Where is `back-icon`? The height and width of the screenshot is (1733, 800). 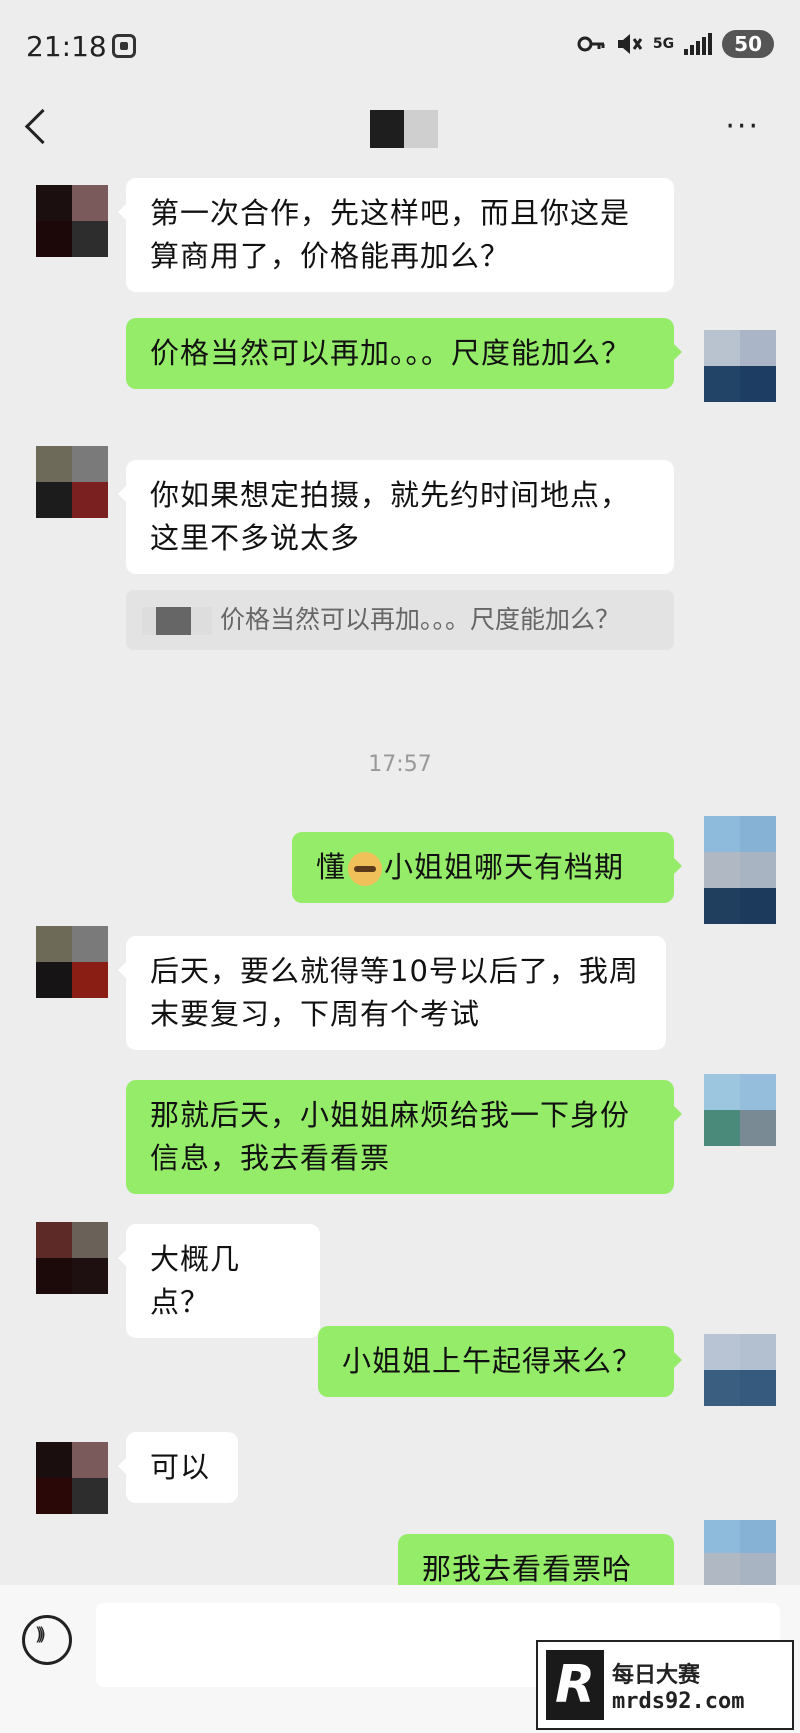 back-icon is located at coordinates (42, 126).